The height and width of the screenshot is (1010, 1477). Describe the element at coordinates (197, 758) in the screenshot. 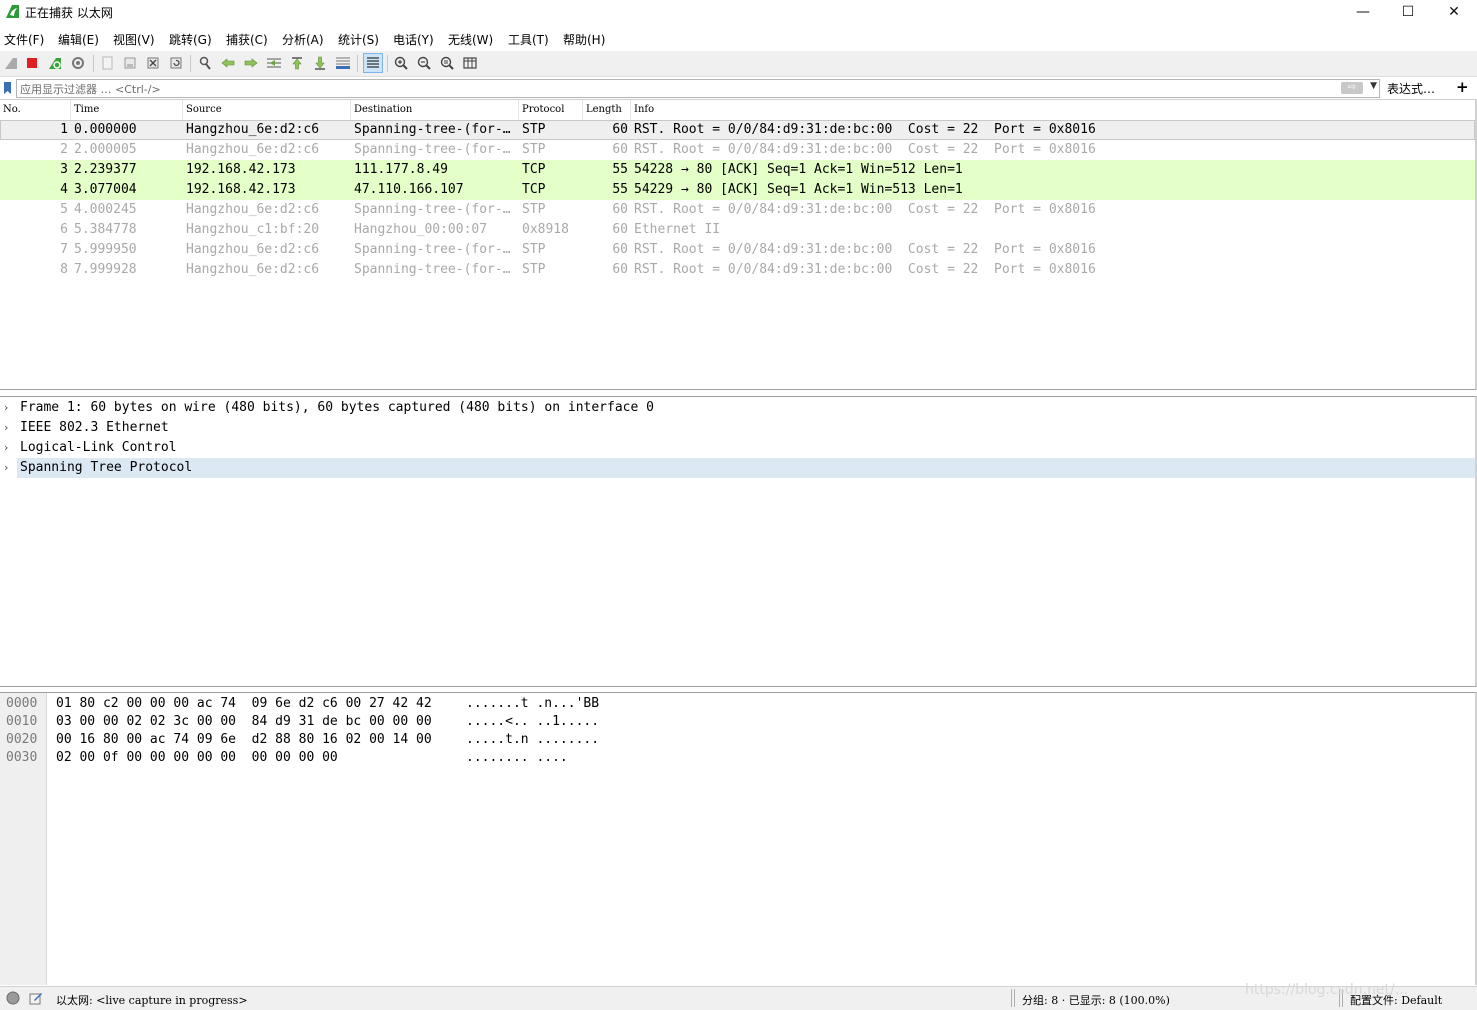

I see `hex-bytes: 02 00 0f 00 00 00 00 00 00 00 00 00` at that location.